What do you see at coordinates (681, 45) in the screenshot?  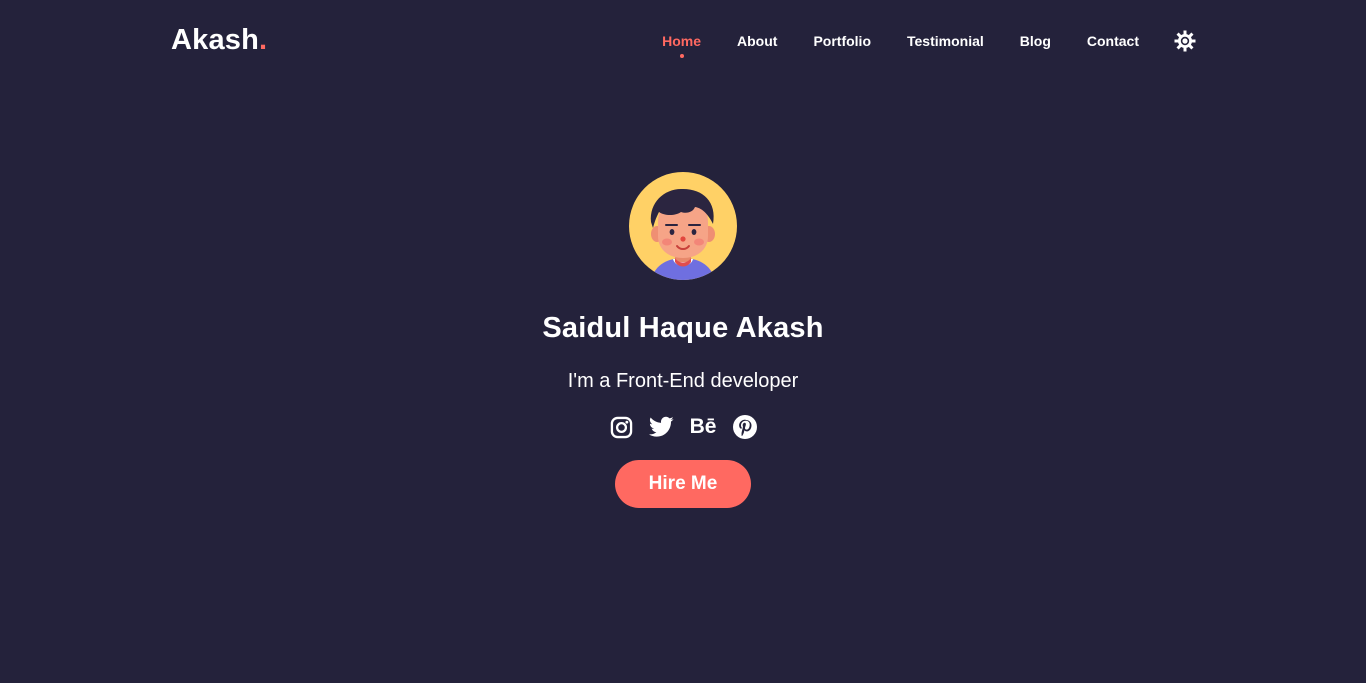 I see `nav-home: Home` at bounding box center [681, 45].